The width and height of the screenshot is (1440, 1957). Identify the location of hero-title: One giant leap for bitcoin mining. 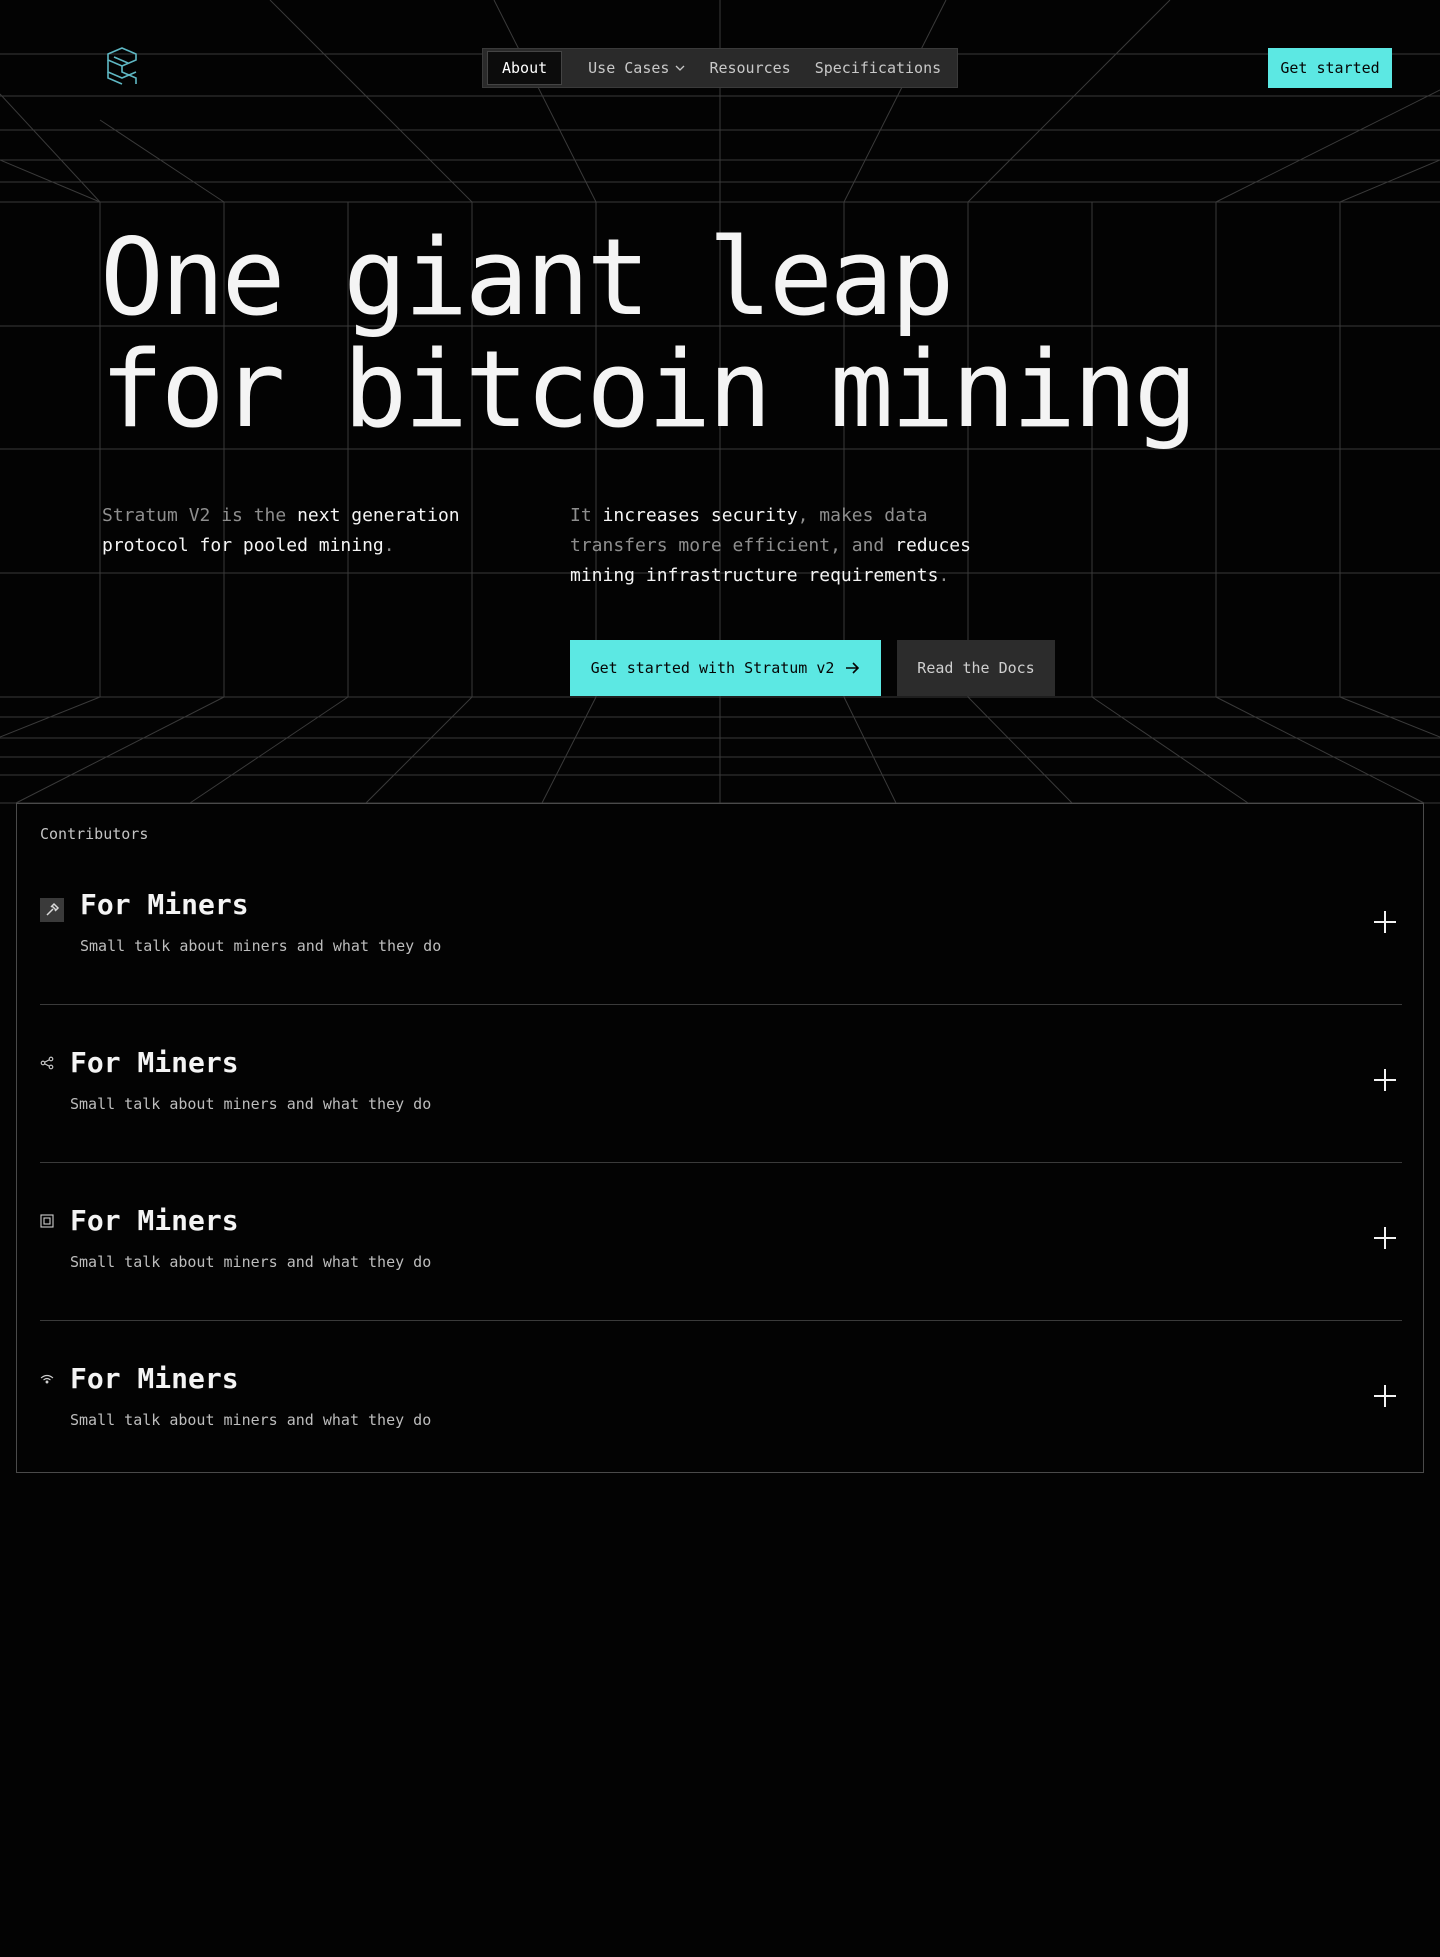
(649, 333).